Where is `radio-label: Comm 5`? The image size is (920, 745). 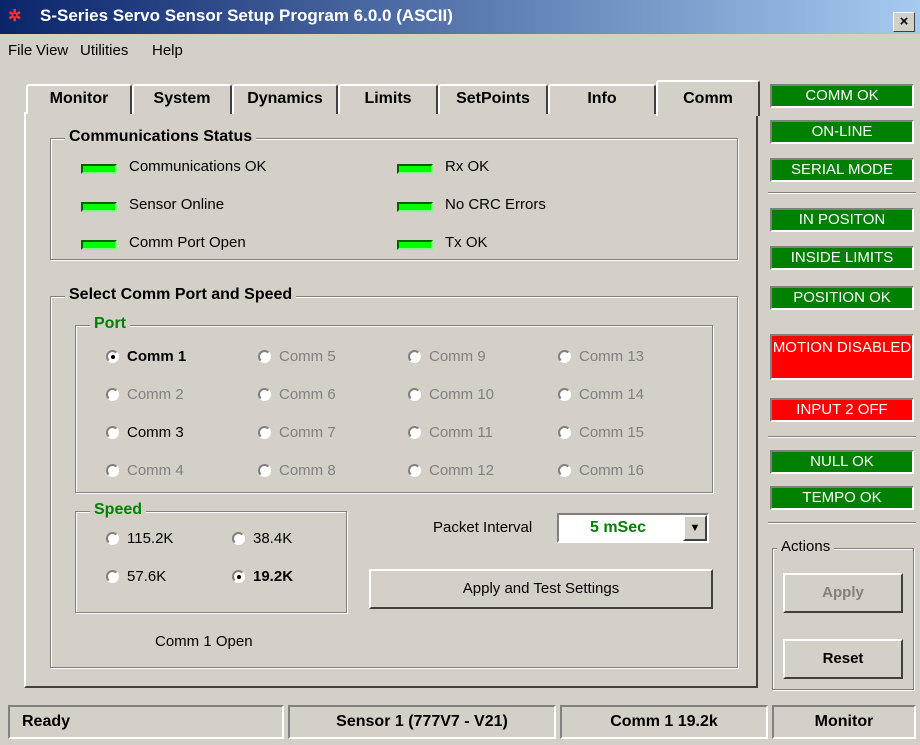
radio-label: Comm 5 is located at coordinates (307, 356).